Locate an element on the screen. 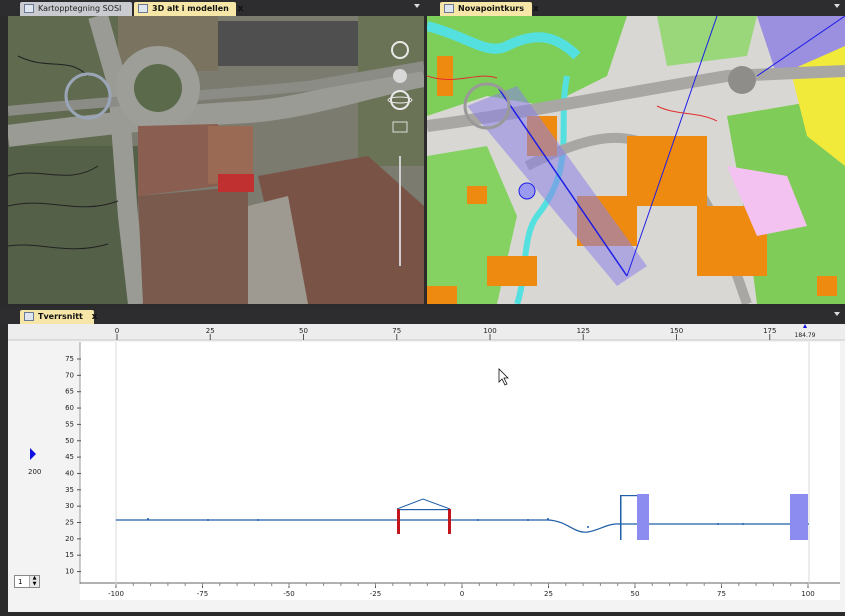 Image resolution: width=845 pixels, height=616 pixels. zoom-stepper: 1 ▲ ▼ is located at coordinates (27, 581).